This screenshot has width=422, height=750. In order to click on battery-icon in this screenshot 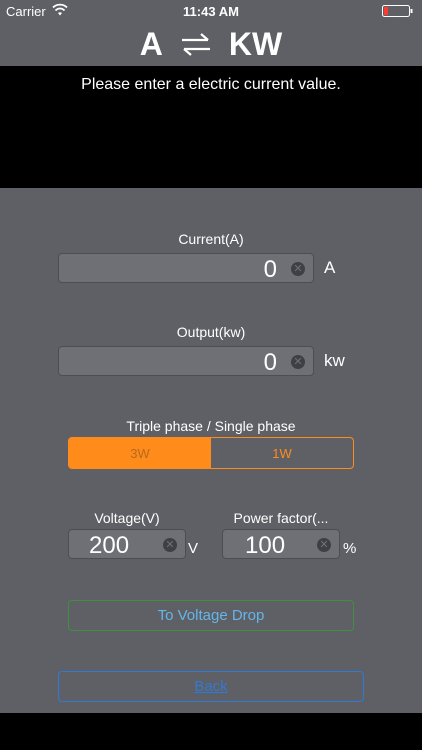, I will do `click(397, 11)`.